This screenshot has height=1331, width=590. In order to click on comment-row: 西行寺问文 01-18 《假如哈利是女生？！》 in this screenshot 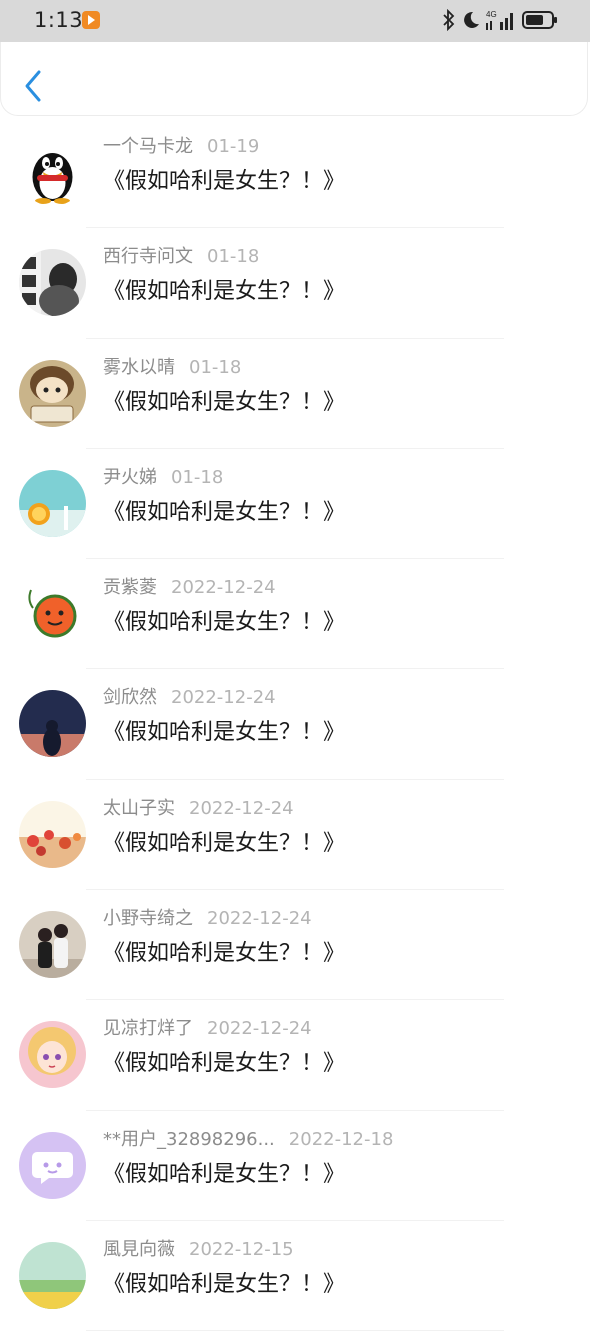, I will do `click(295, 283)`.